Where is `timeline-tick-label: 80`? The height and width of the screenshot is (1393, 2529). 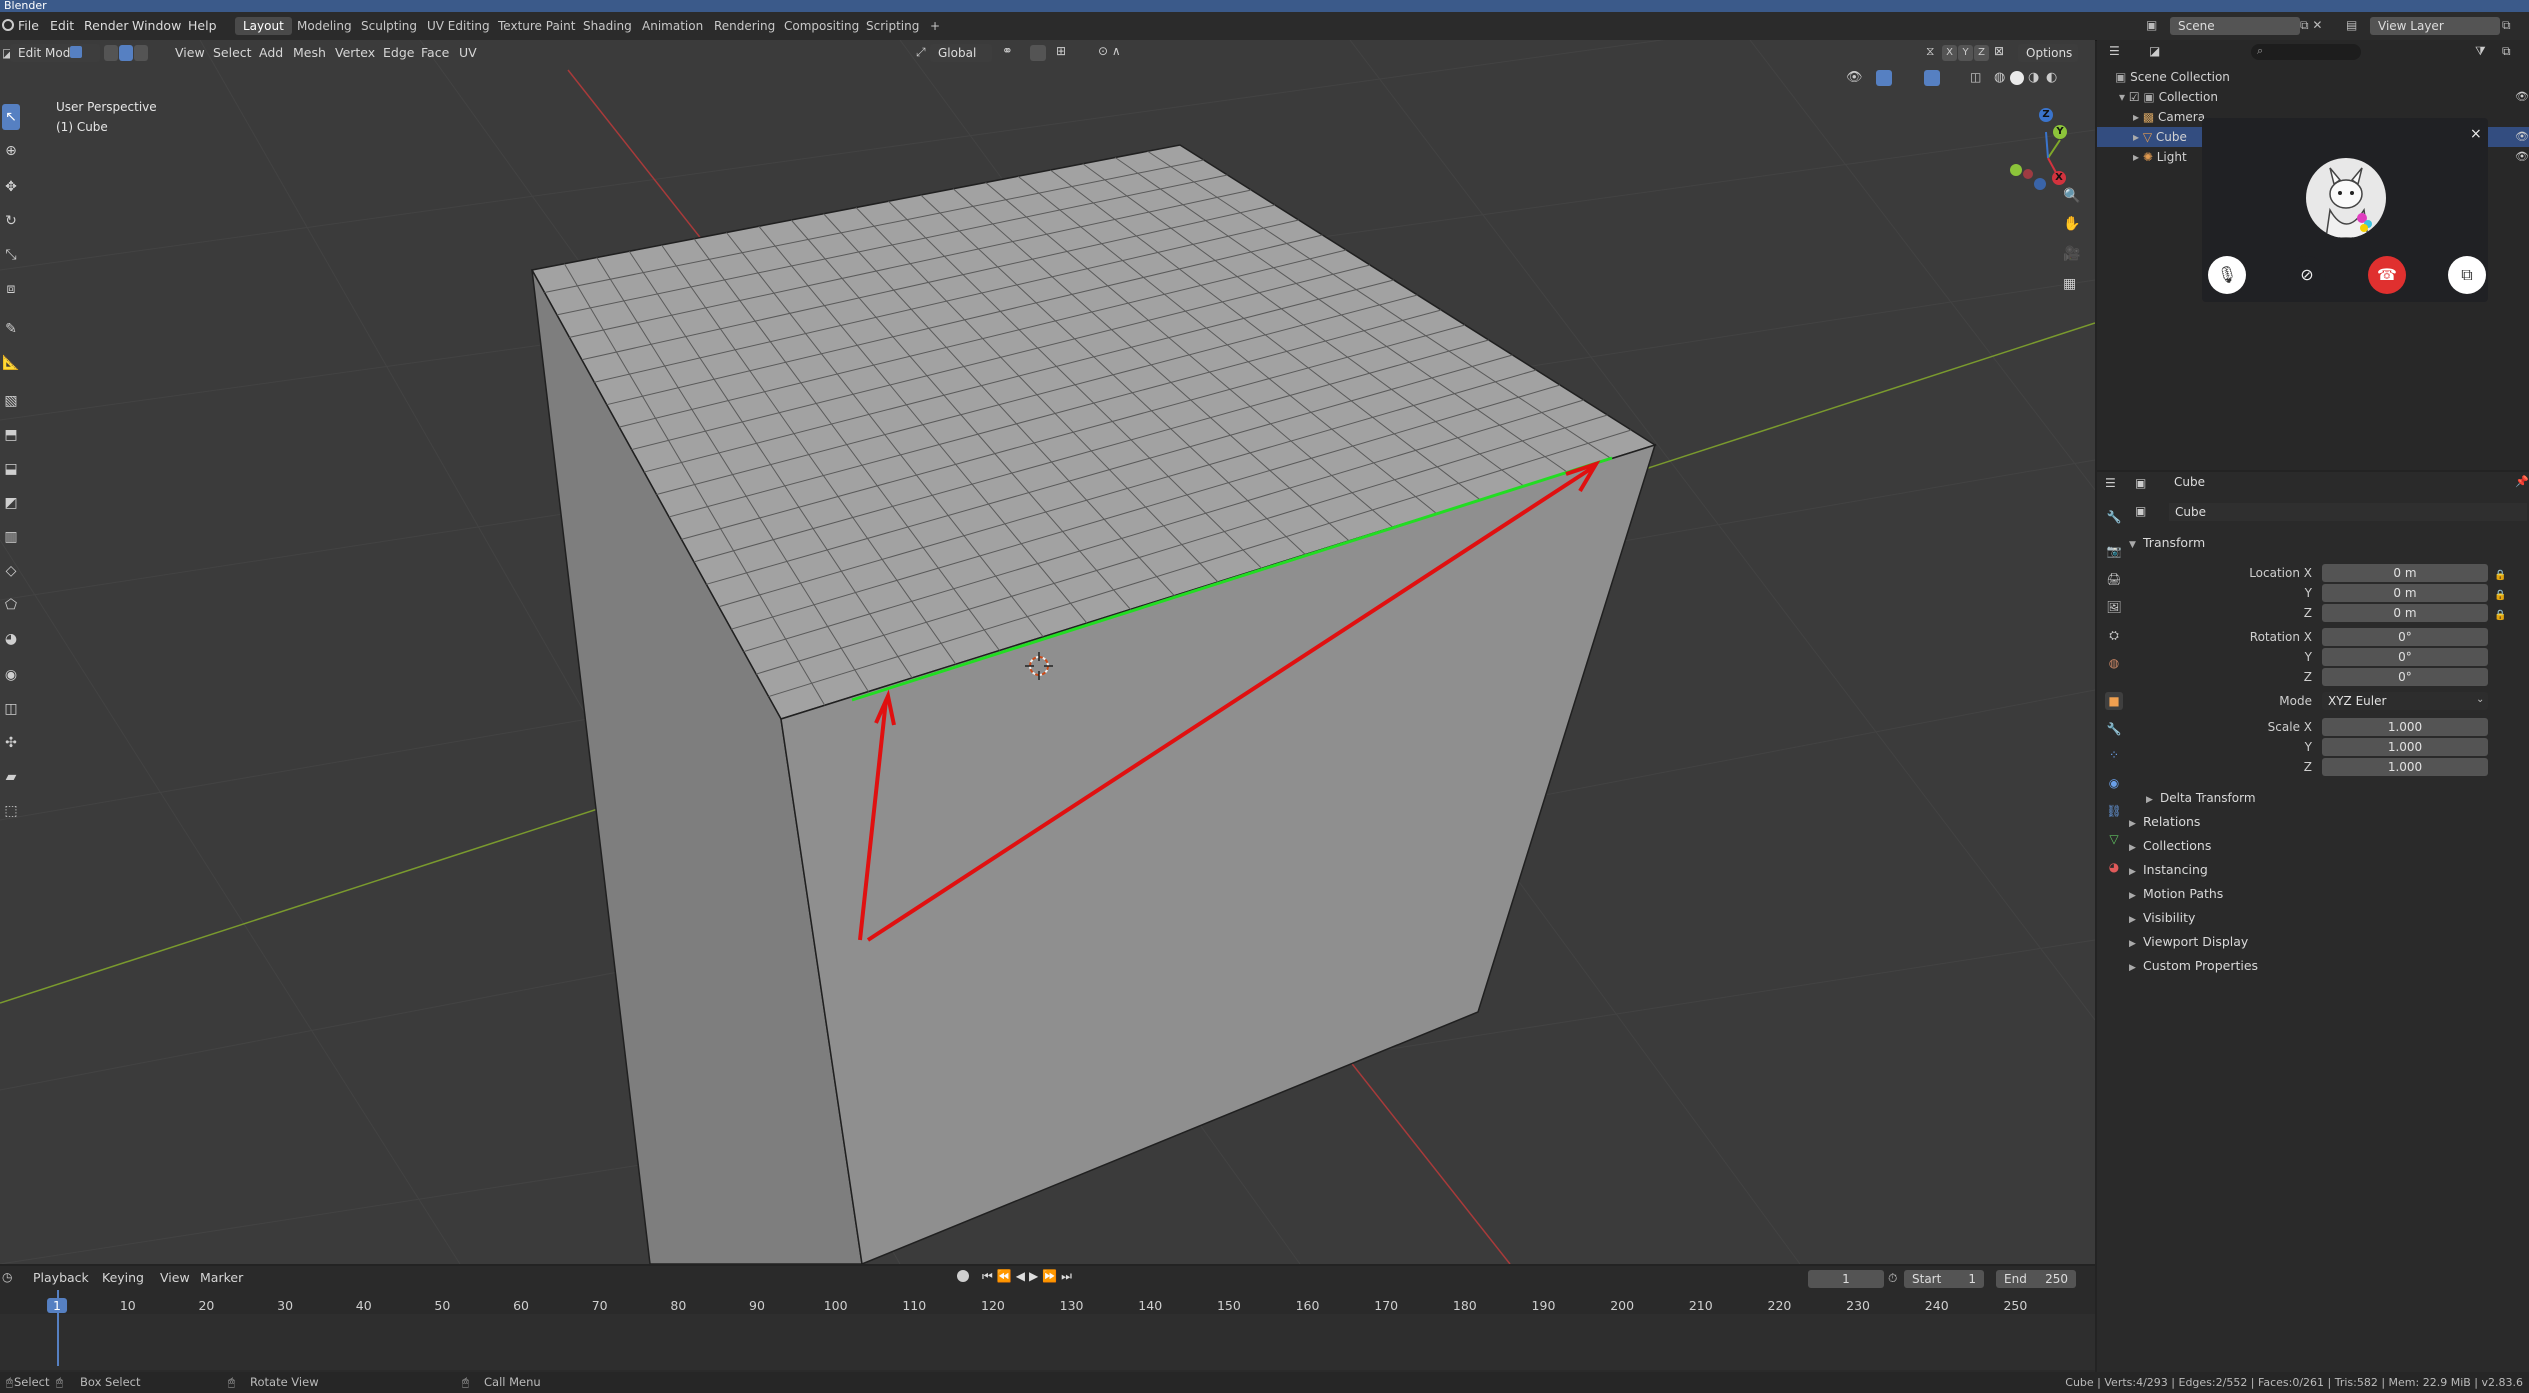
timeline-tick-label: 80 is located at coordinates (678, 1305).